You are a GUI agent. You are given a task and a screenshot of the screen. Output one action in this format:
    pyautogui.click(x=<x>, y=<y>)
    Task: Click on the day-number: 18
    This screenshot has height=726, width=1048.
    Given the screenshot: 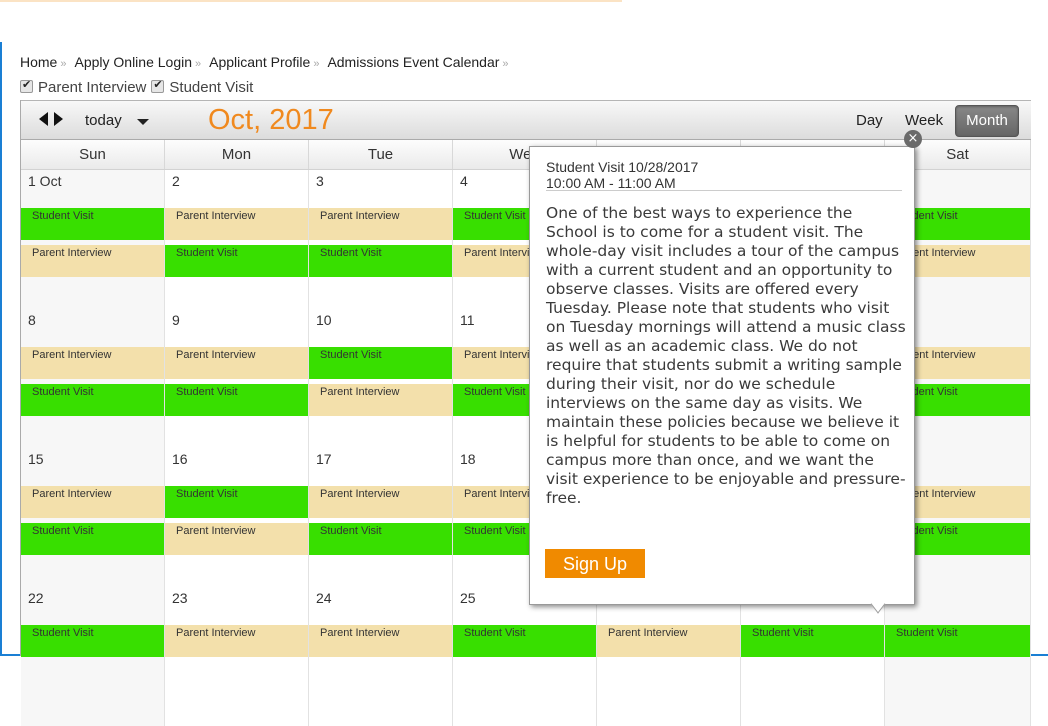 What is the action you would take?
    pyautogui.click(x=468, y=459)
    